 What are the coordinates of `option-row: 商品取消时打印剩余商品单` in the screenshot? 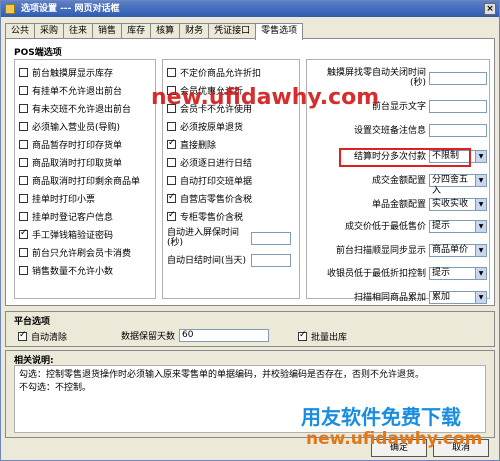 It's located at (85, 180).